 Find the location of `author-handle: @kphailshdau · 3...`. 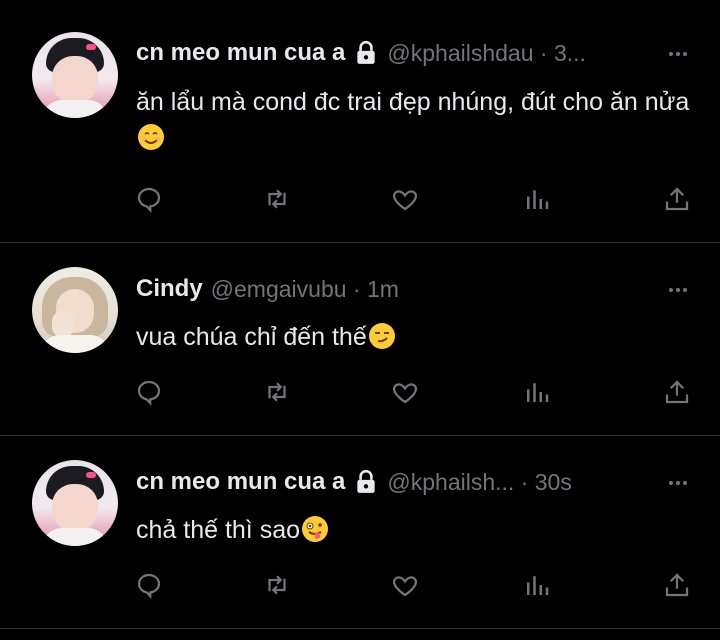

author-handle: @kphailshdau · 3... is located at coordinates (486, 53).